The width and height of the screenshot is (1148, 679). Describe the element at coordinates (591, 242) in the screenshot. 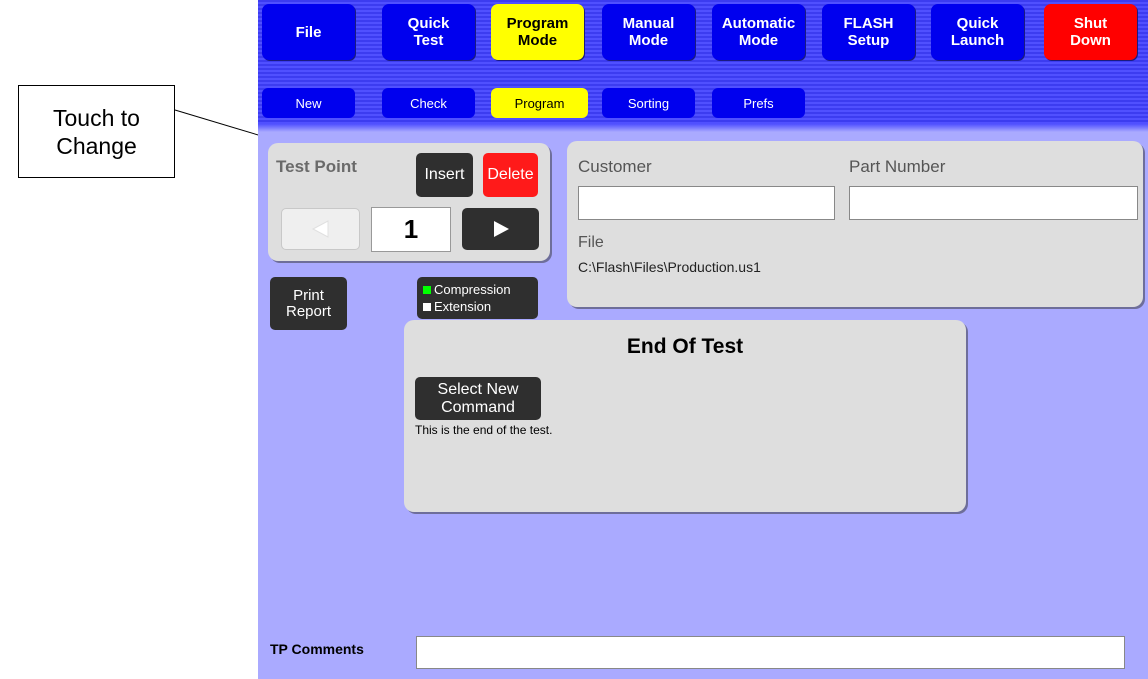

I see `file-label: File` at that location.